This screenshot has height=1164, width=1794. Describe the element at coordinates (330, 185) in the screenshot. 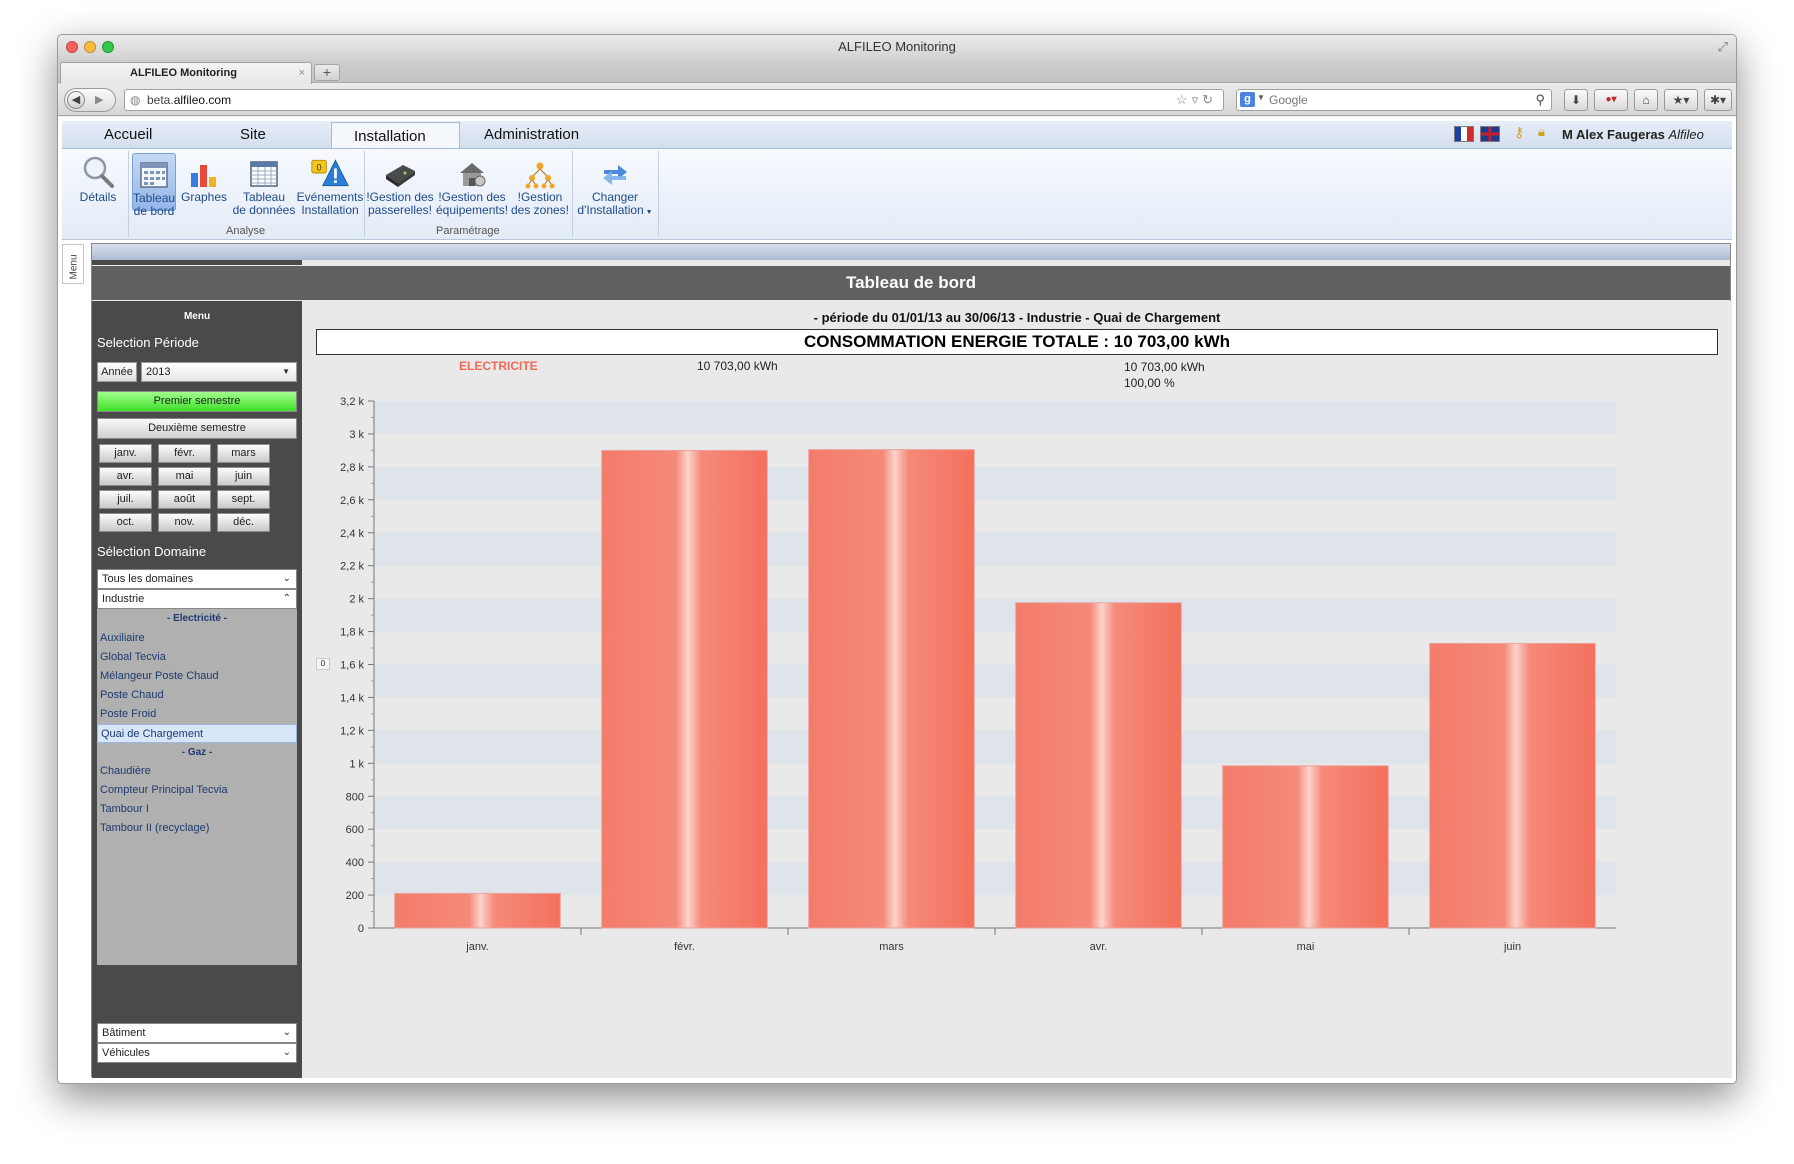

I see `ribbon-evenements-button: 0 Evénements Installation` at that location.